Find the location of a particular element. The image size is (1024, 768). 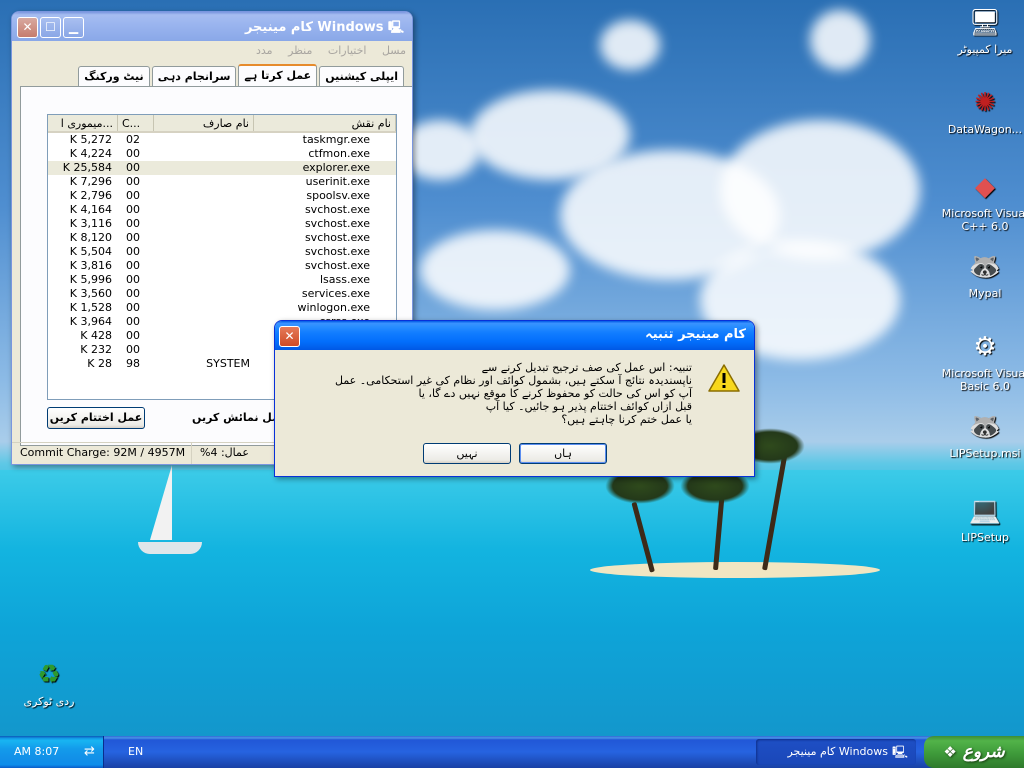

island-sand is located at coordinates (735, 570).